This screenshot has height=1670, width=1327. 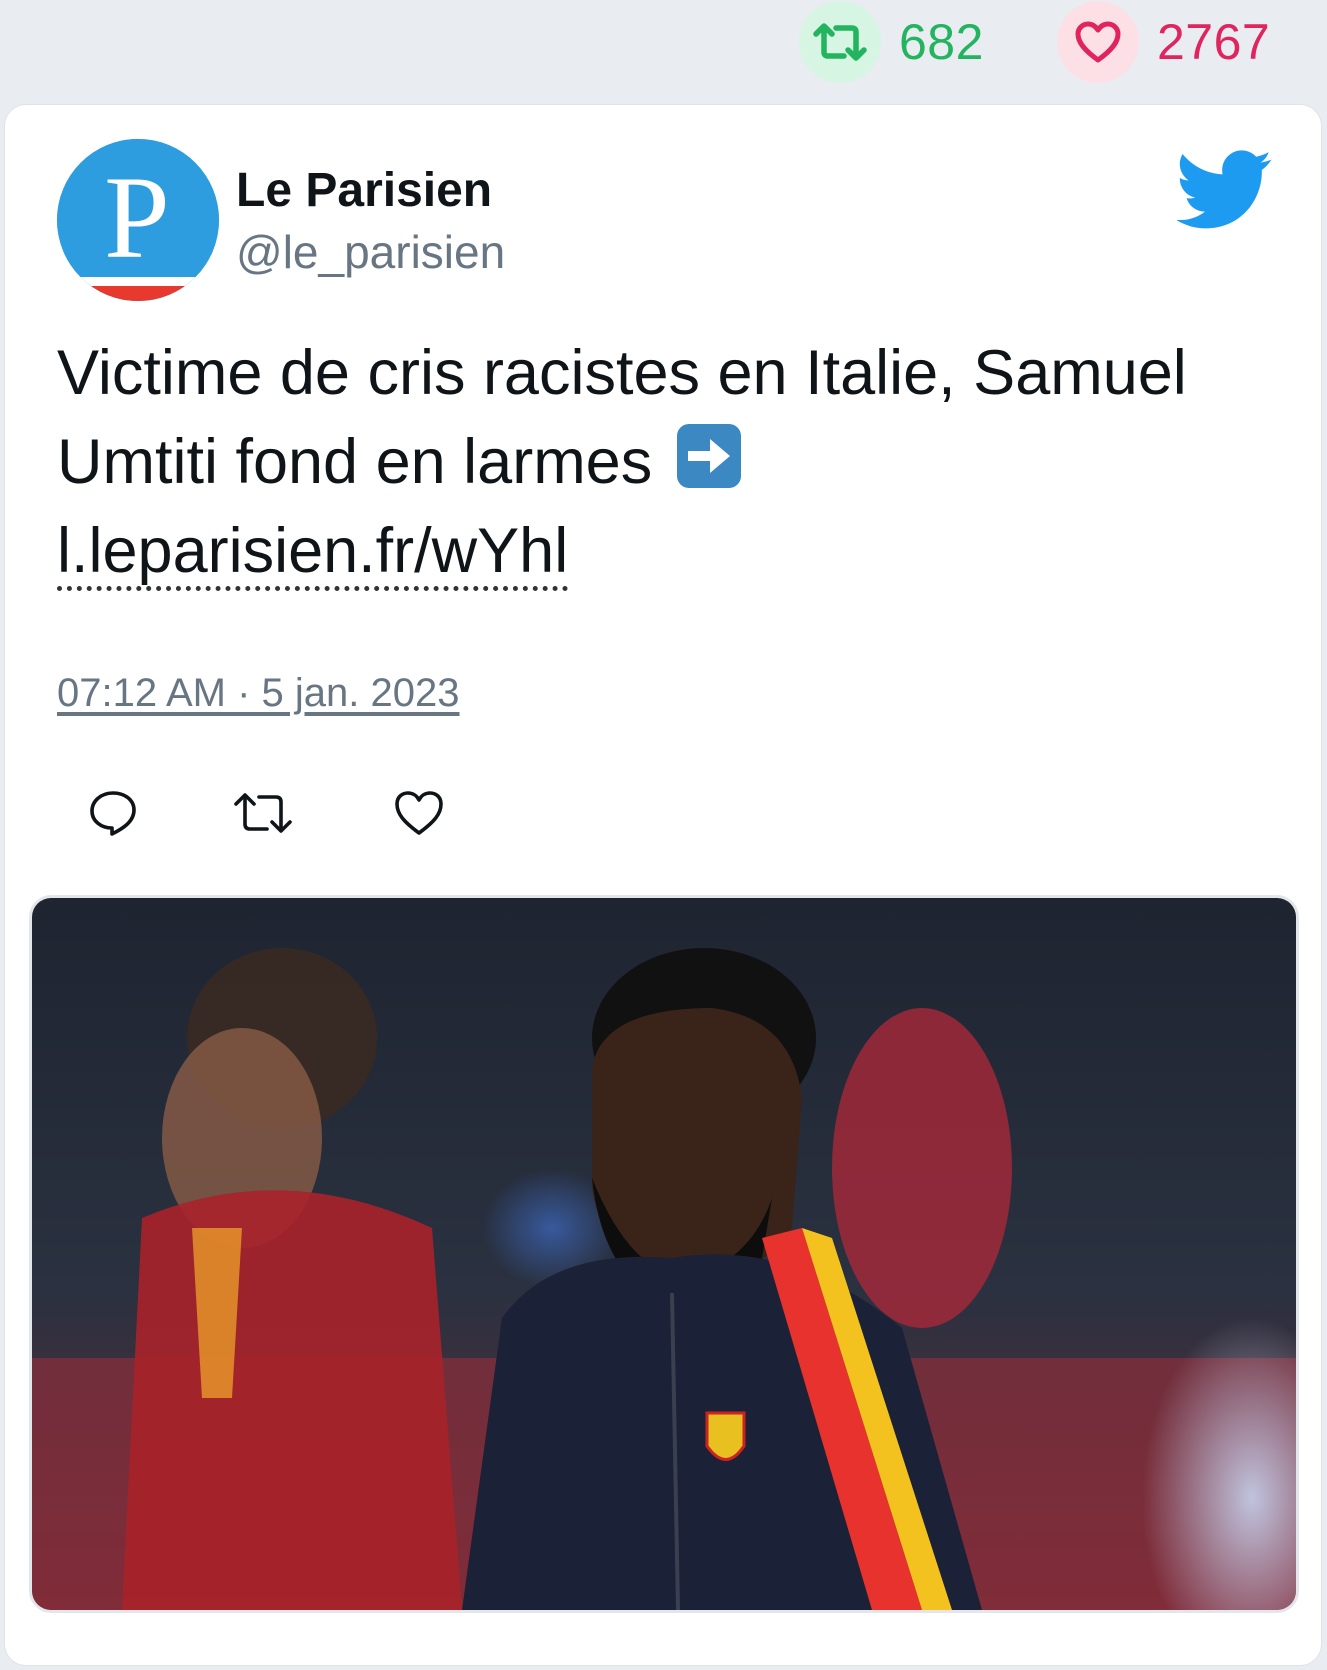 I want to click on avatar: P, so click(x=138, y=220).